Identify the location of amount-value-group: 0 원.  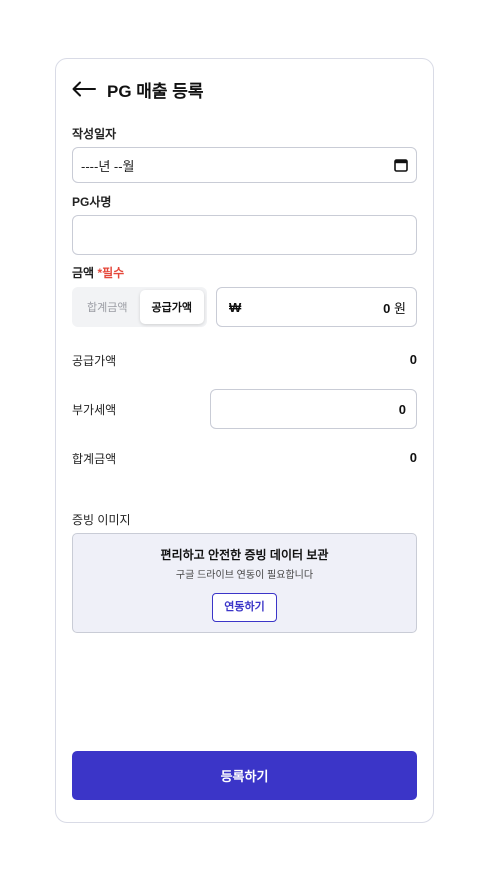
(394, 307).